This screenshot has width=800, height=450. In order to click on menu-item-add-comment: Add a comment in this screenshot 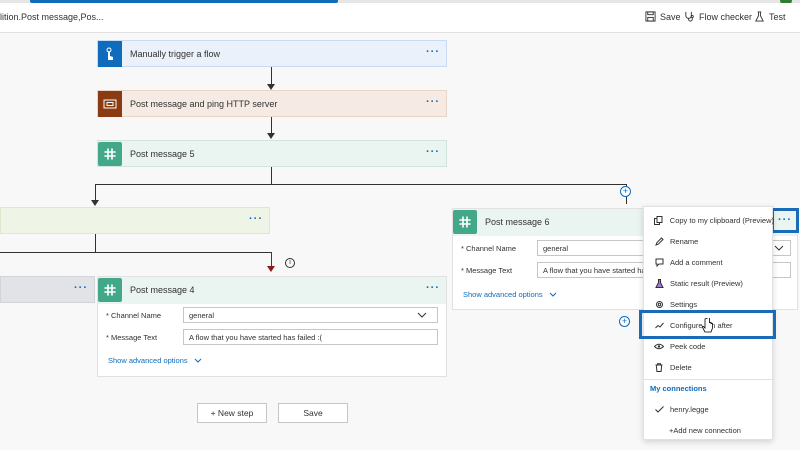, I will do `click(709, 262)`.